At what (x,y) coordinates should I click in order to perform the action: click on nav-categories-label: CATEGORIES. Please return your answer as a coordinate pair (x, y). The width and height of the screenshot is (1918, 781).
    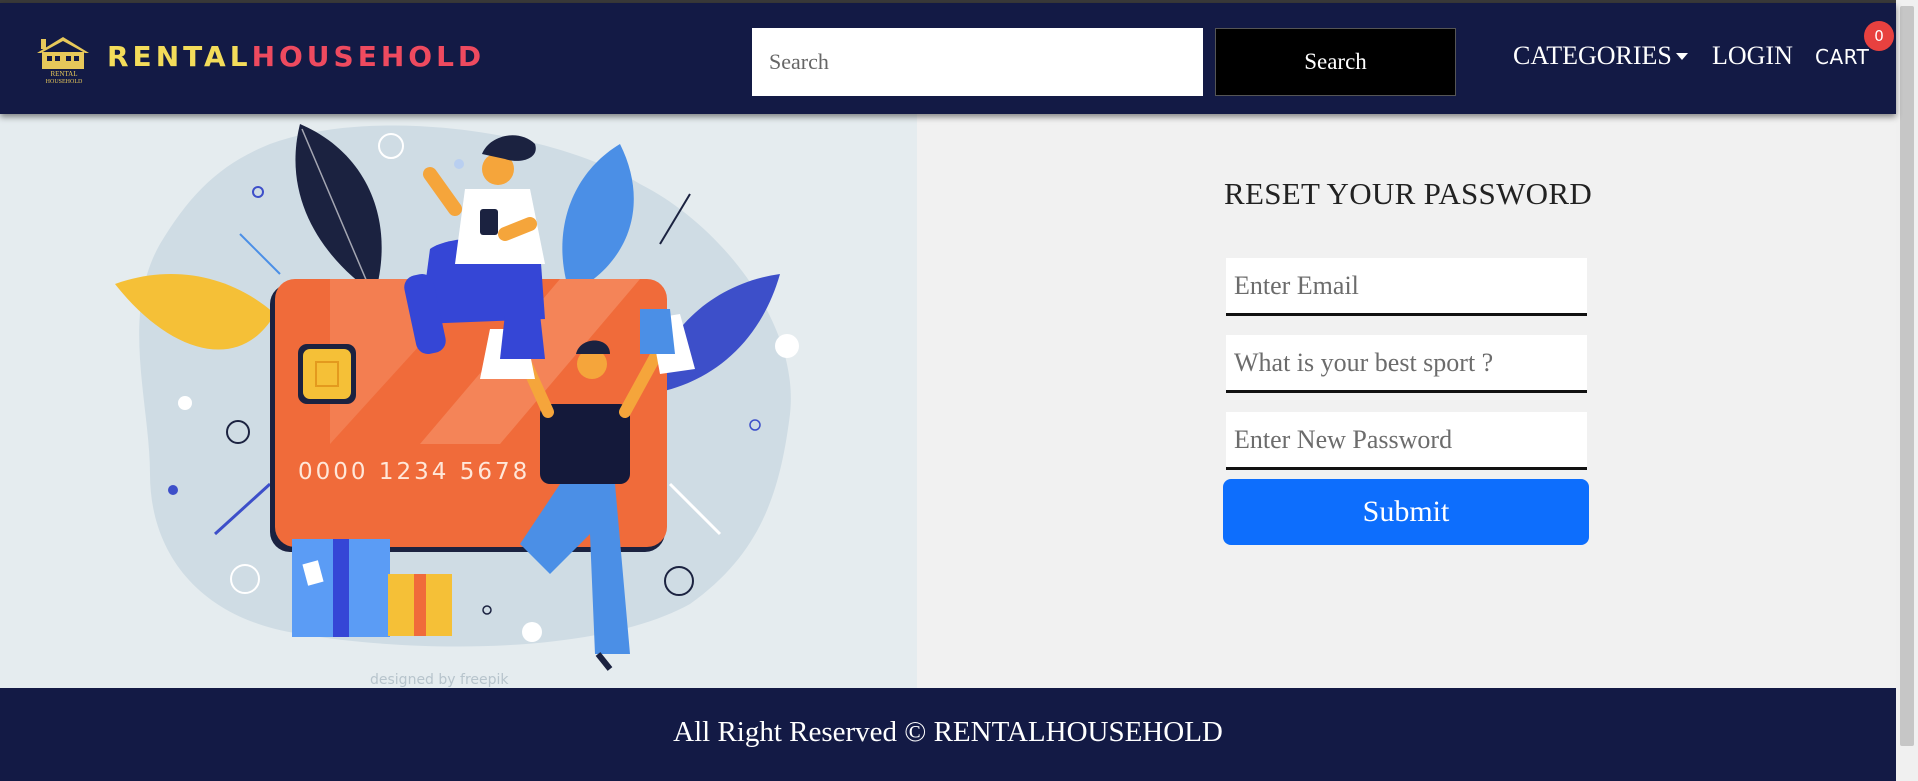
    Looking at the image, I should click on (1592, 55).